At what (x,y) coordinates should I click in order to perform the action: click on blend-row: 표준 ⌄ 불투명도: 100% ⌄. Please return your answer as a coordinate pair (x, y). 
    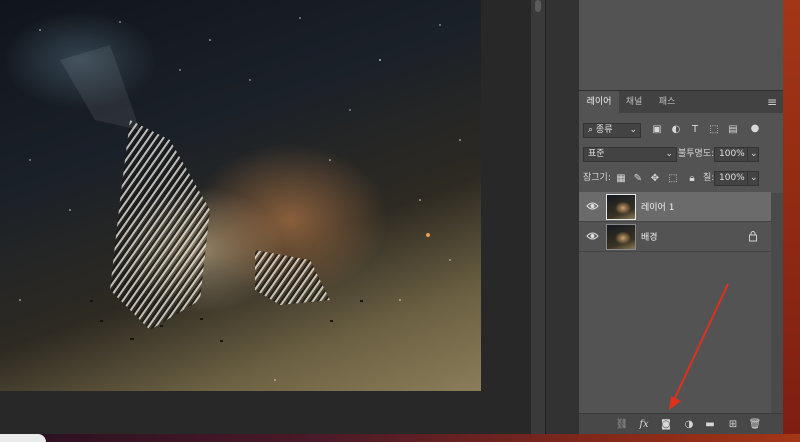
    Looking at the image, I should click on (681, 155).